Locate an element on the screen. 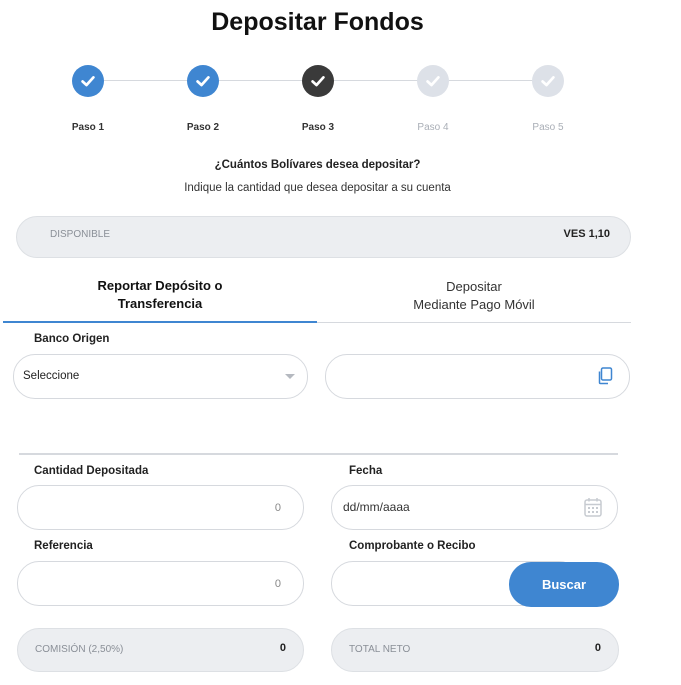 This screenshot has width=681, height=685. step-2-circle is located at coordinates (203, 81).